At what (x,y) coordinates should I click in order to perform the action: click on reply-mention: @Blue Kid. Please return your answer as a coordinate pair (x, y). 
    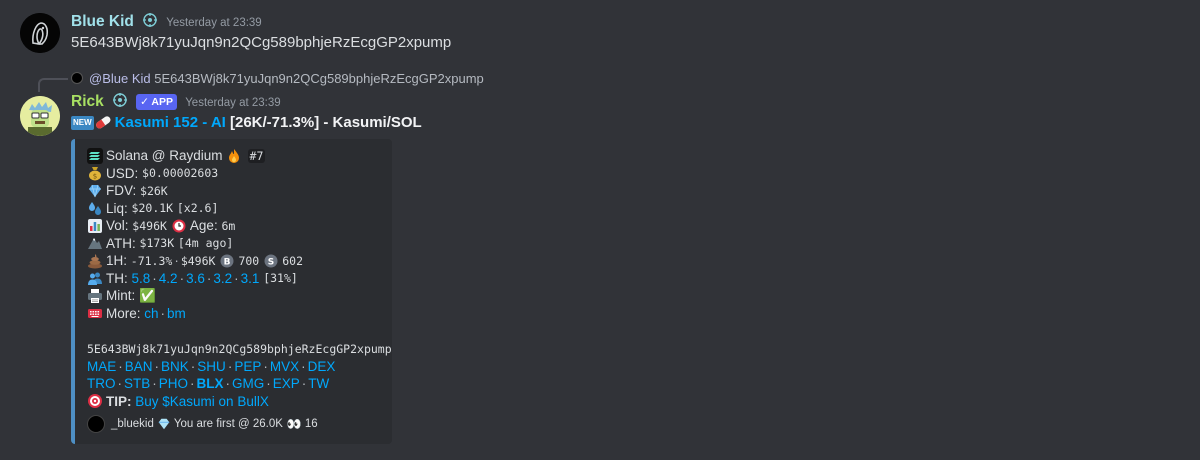
    Looking at the image, I should click on (120, 78).